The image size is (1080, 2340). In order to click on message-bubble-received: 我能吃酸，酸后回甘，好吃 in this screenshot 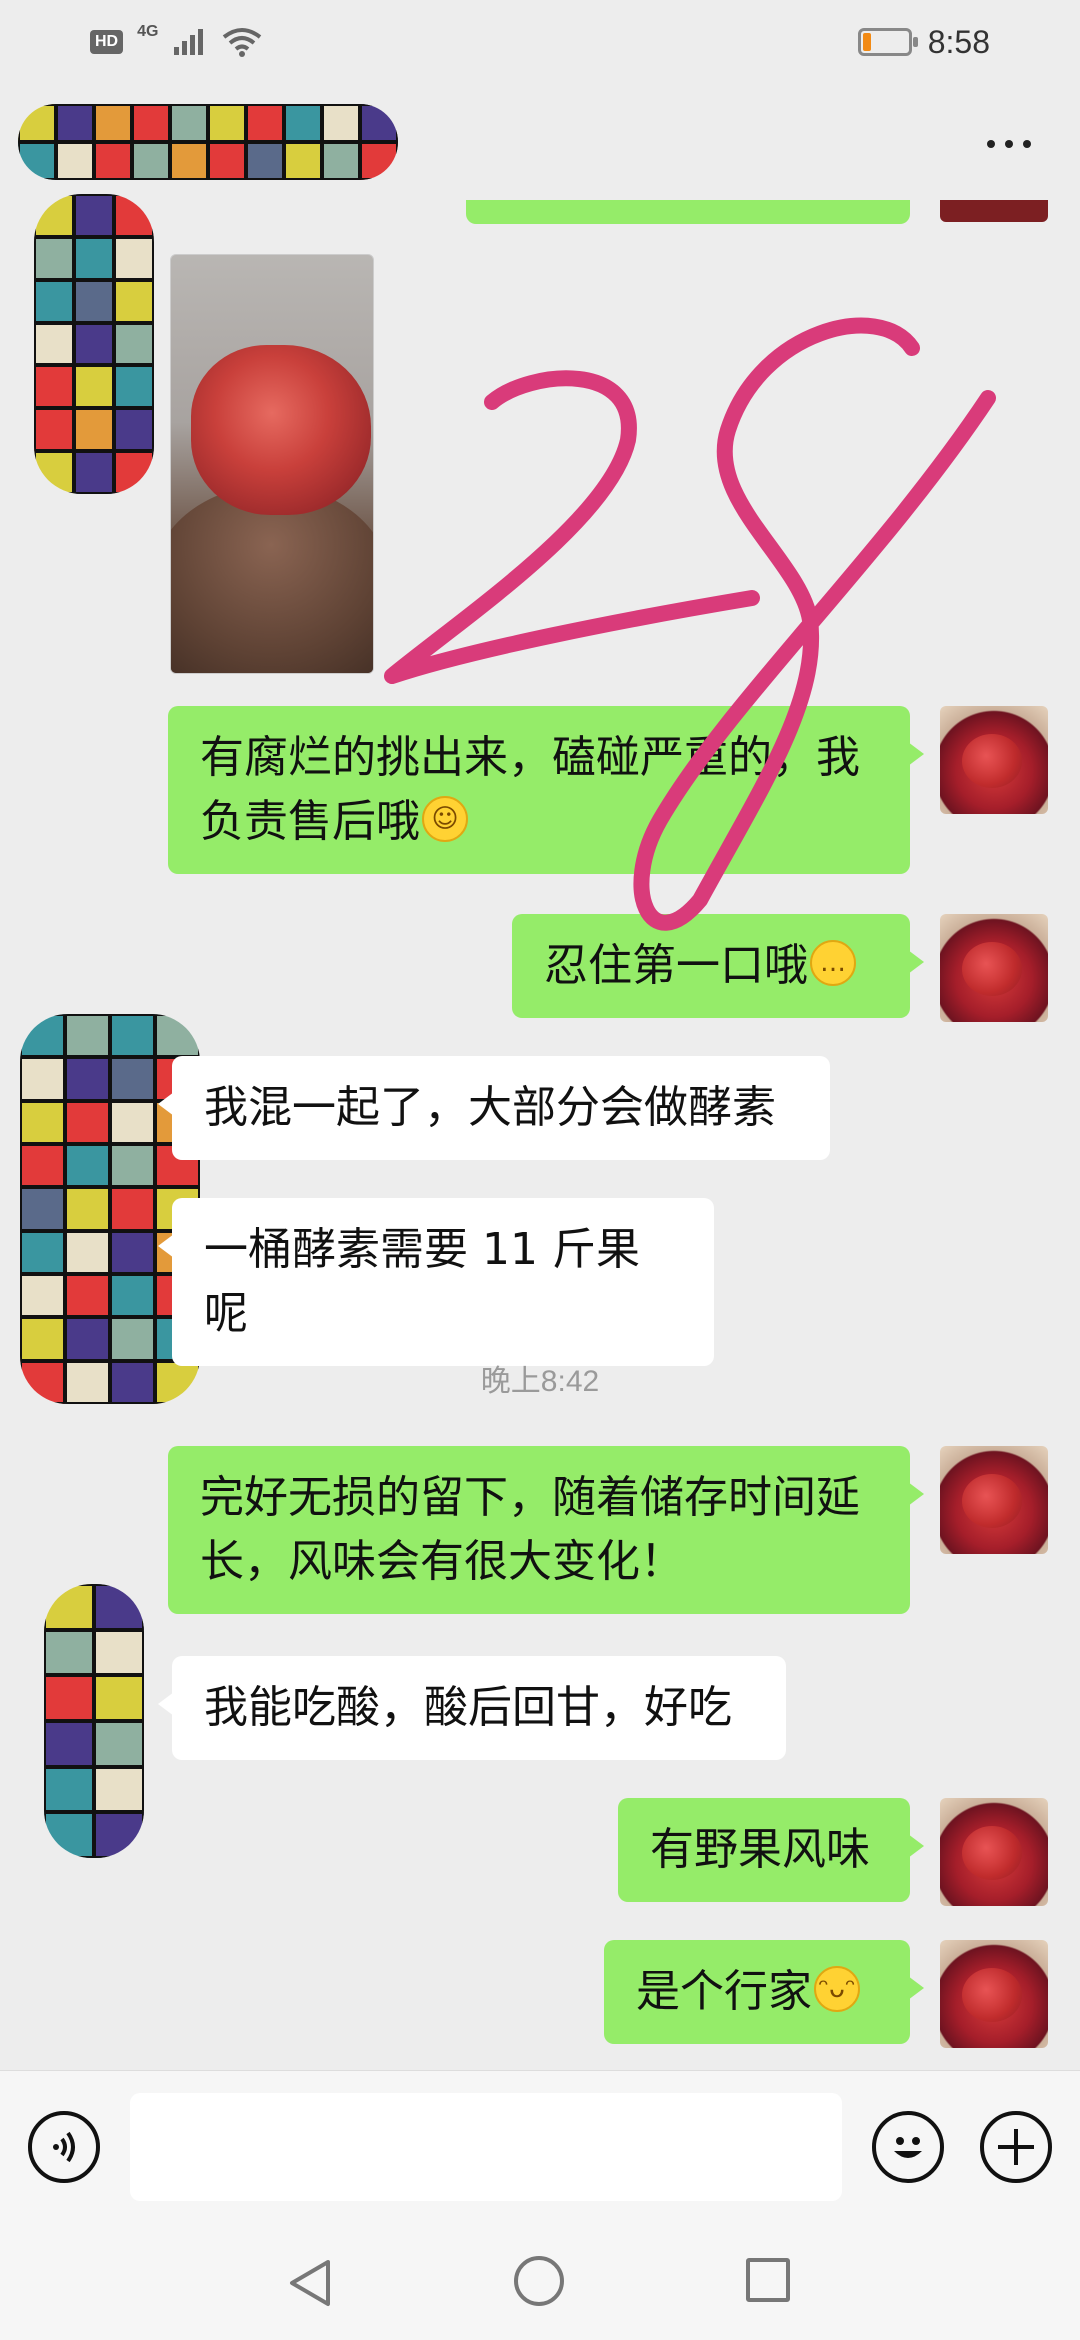, I will do `click(472, 1708)`.